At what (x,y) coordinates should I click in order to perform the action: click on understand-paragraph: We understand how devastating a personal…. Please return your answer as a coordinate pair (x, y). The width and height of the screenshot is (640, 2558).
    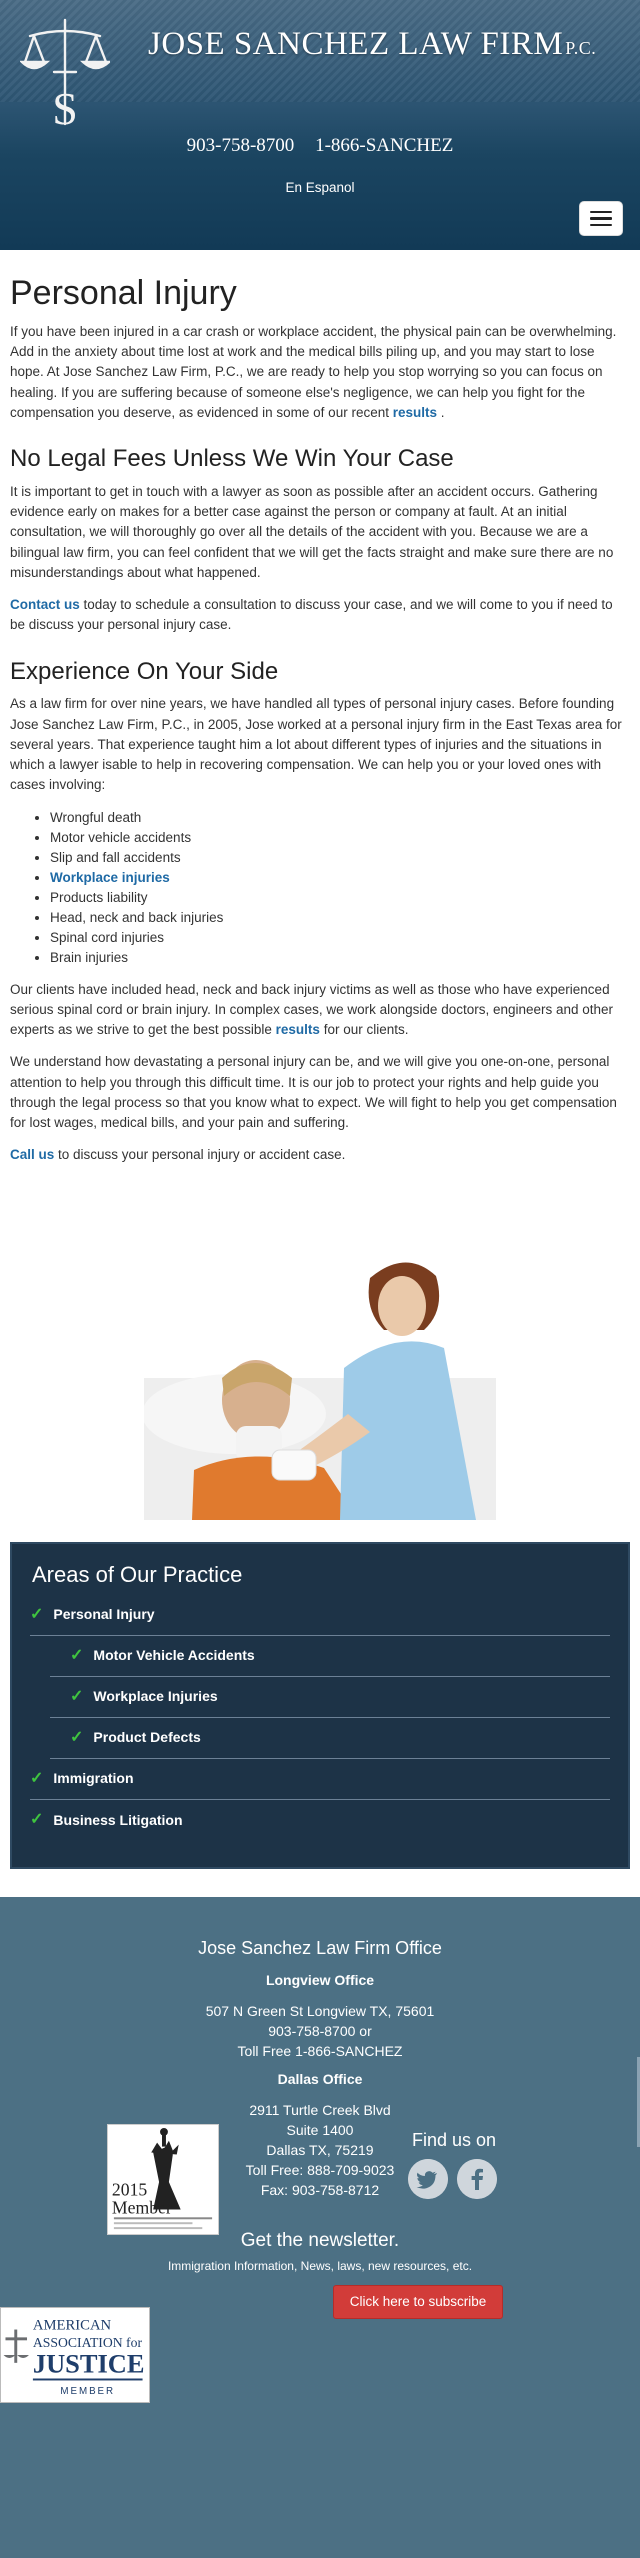
    Looking at the image, I should click on (313, 1092).